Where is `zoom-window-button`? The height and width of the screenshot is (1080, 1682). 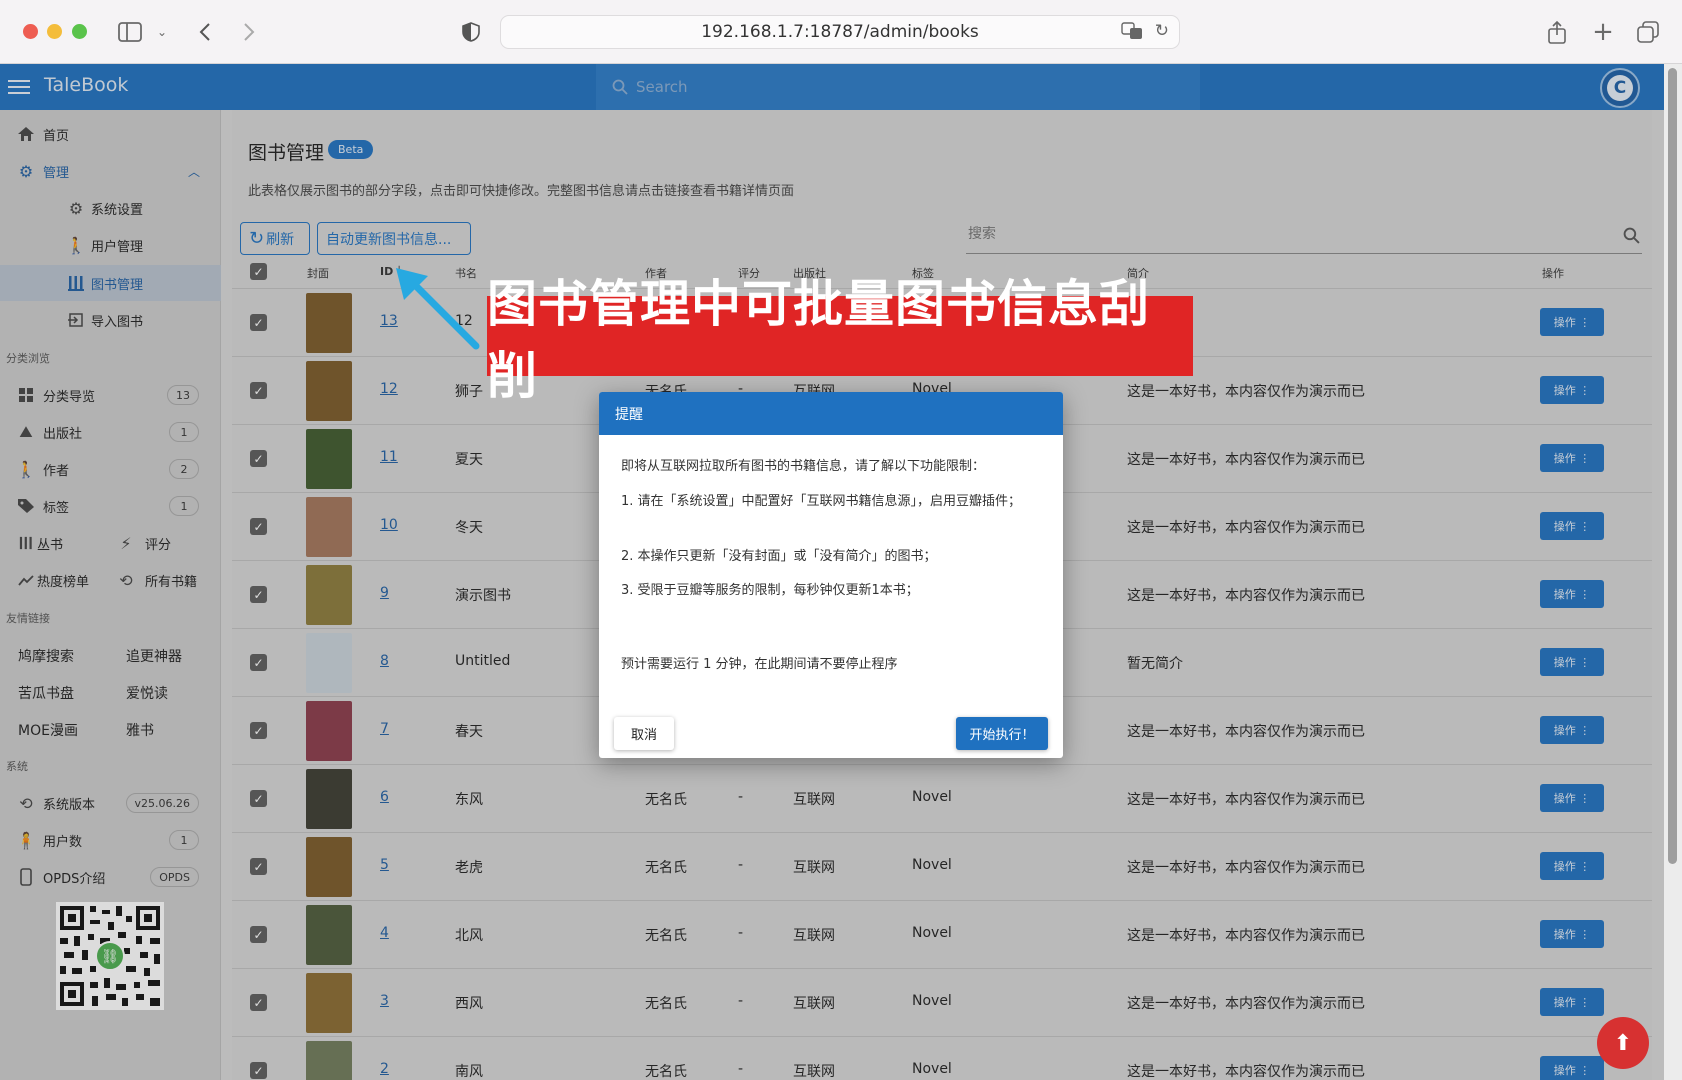 zoom-window-button is located at coordinates (79, 31).